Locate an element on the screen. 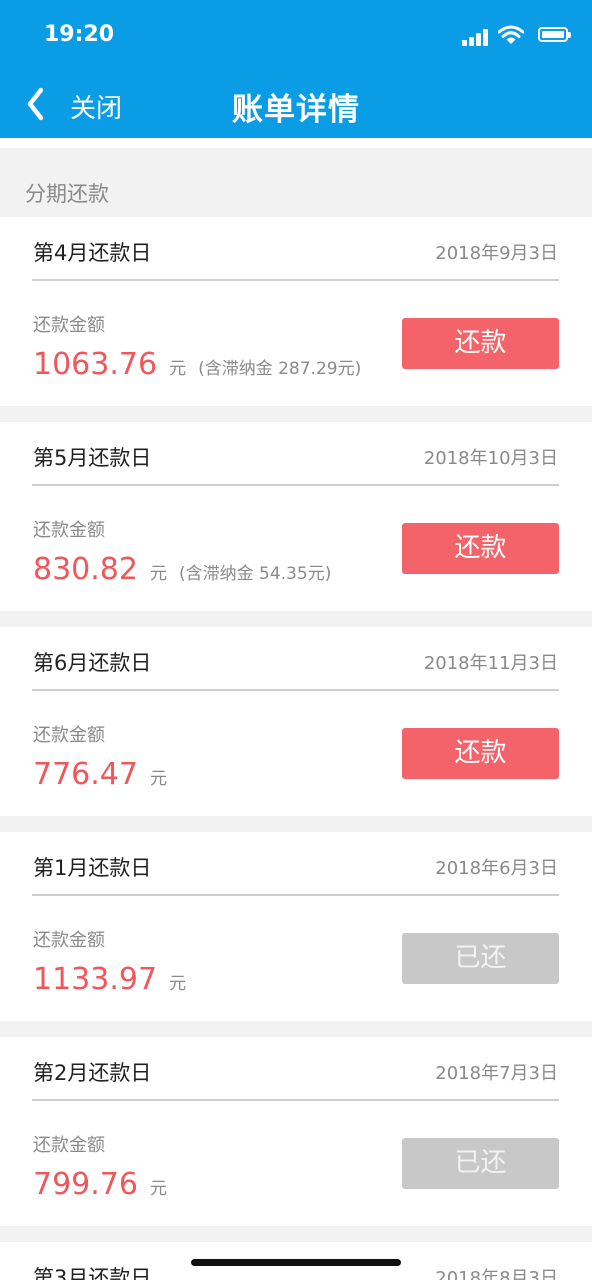  bill-due-date: 2018年9月3日 is located at coordinates (496, 253).